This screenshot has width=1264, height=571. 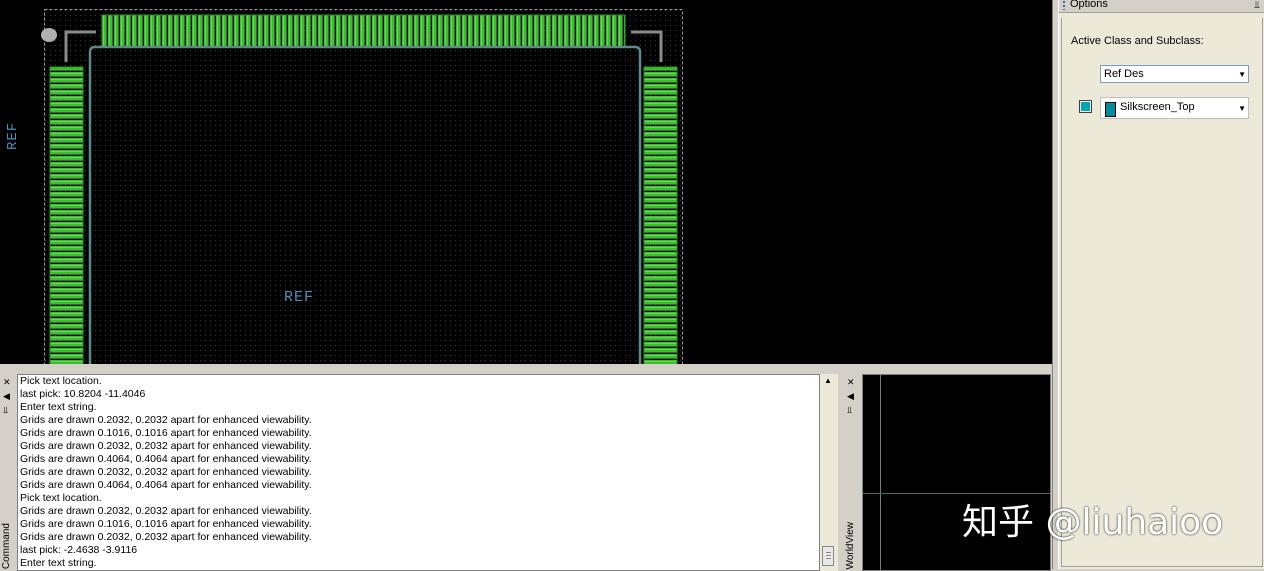 What do you see at coordinates (850, 545) in the screenshot?
I see `worldview-tab-label: WorldView` at bounding box center [850, 545].